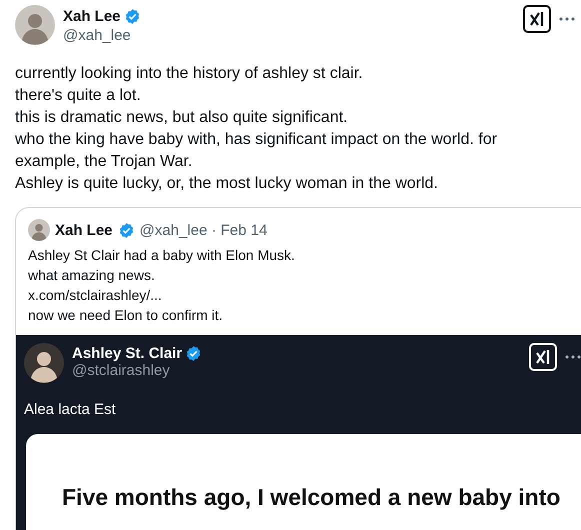 The image size is (581, 530). What do you see at coordinates (127, 353) in the screenshot?
I see `embedded-author-name: Ashley St. Clair` at bounding box center [127, 353].